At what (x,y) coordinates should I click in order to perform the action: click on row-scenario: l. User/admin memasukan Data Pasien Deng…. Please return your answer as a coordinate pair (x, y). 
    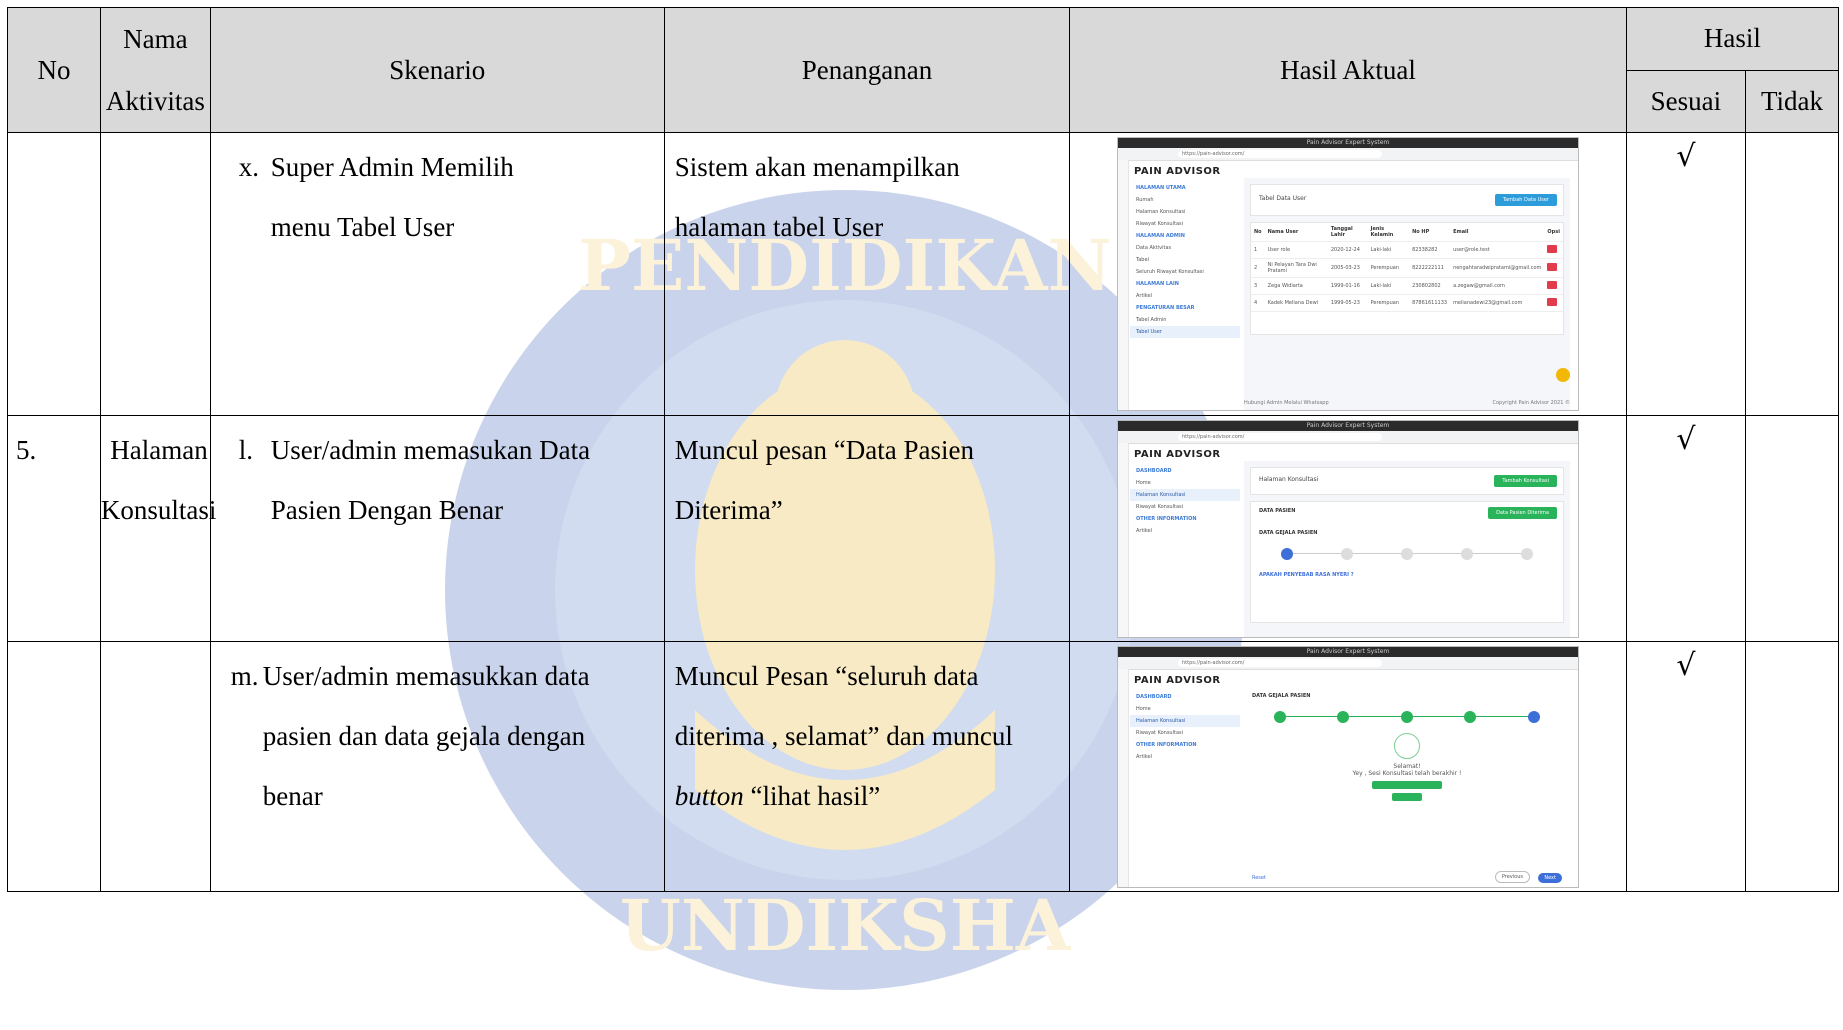
    Looking at the image, I should click on (437, 528).